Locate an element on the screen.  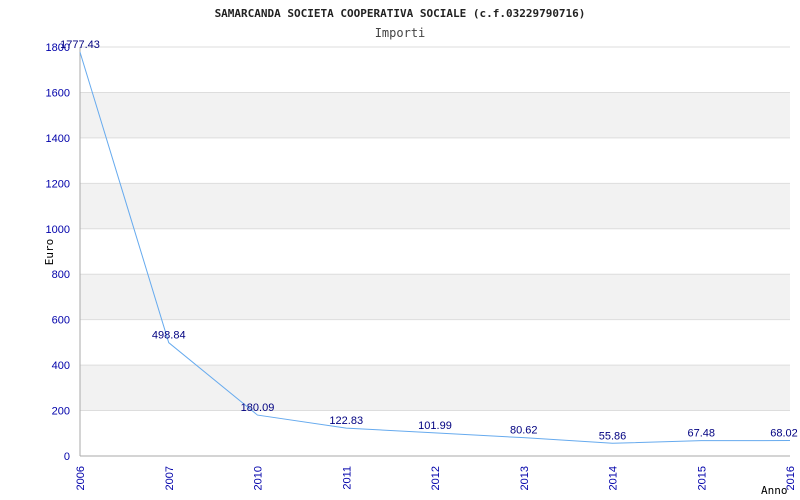
data-label: 1777.43 is located at coordinates (80, 45).